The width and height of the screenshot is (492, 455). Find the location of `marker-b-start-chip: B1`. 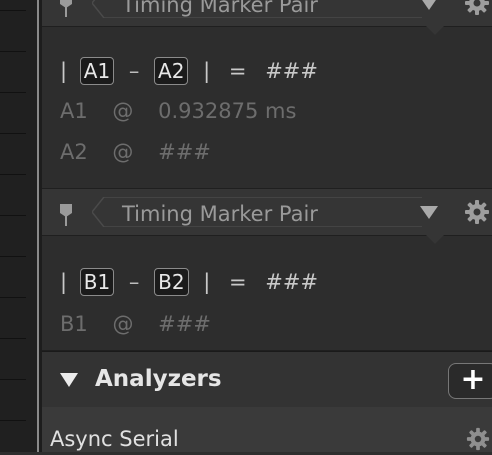

marker-b-start-chip: B1 is located at coordinates (97, 282).